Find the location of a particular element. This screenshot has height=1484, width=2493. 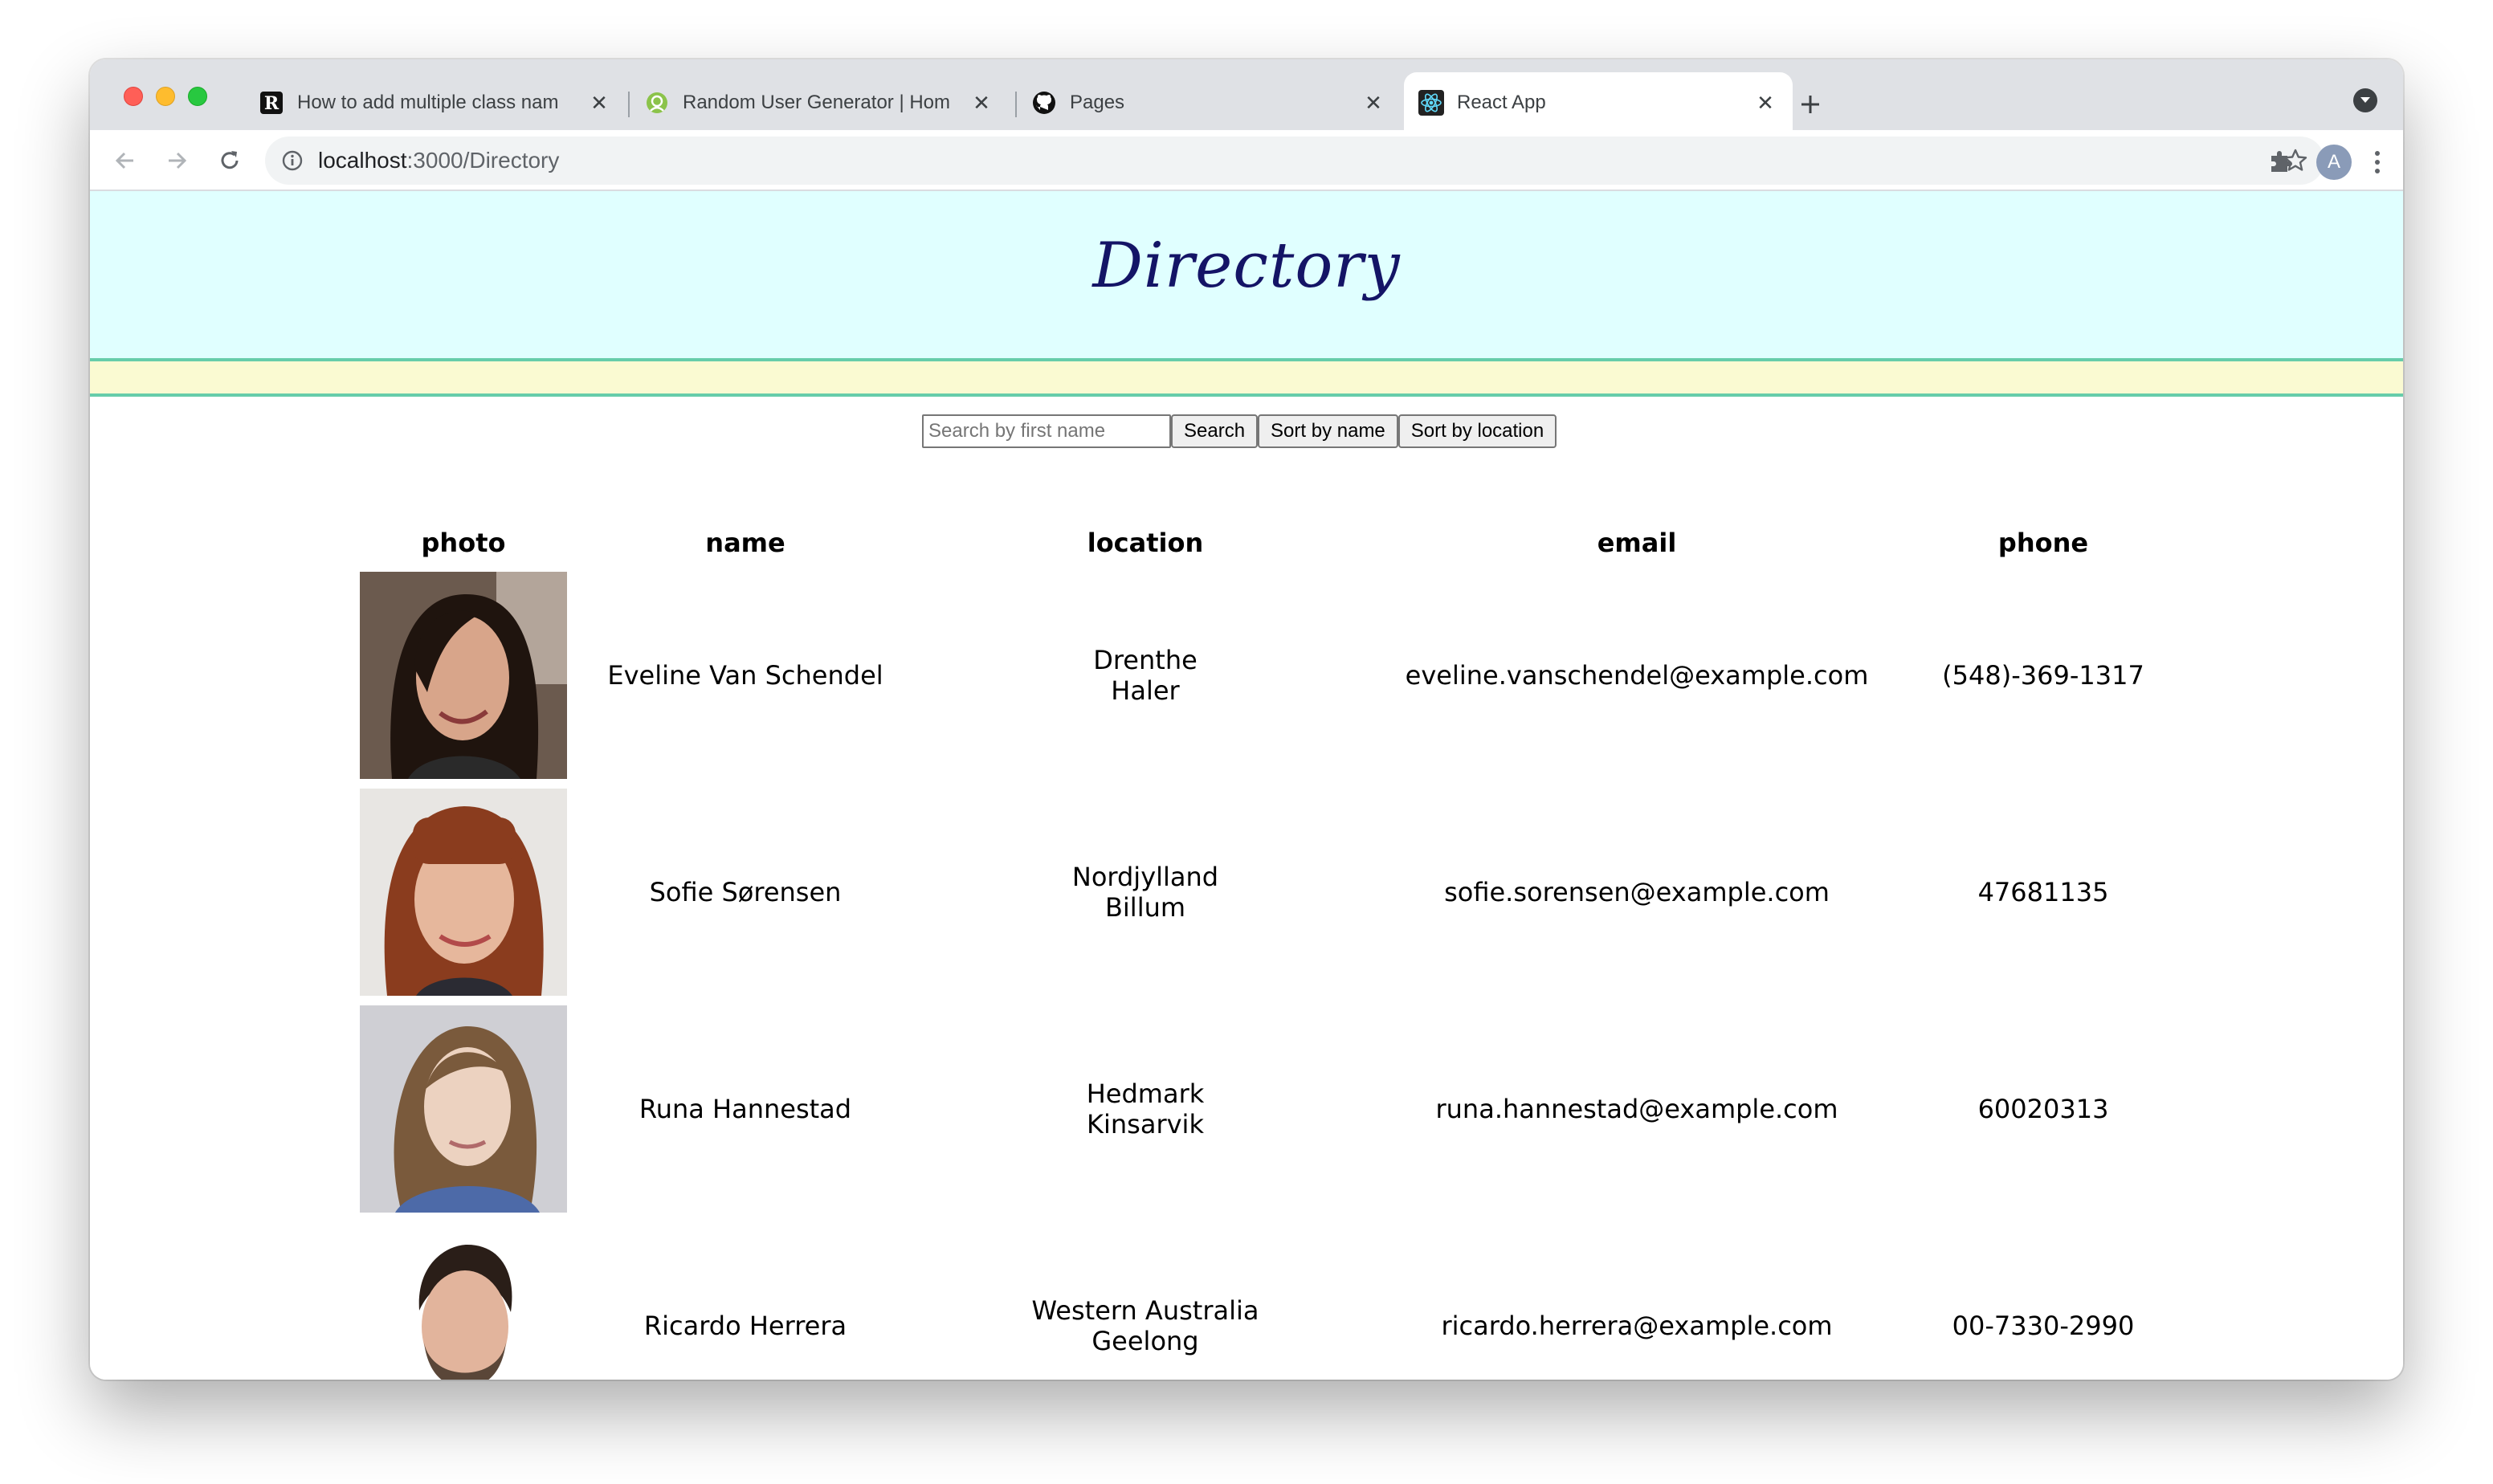

table-header-row: photo name location email phone is located at coordinates (1270, 543).